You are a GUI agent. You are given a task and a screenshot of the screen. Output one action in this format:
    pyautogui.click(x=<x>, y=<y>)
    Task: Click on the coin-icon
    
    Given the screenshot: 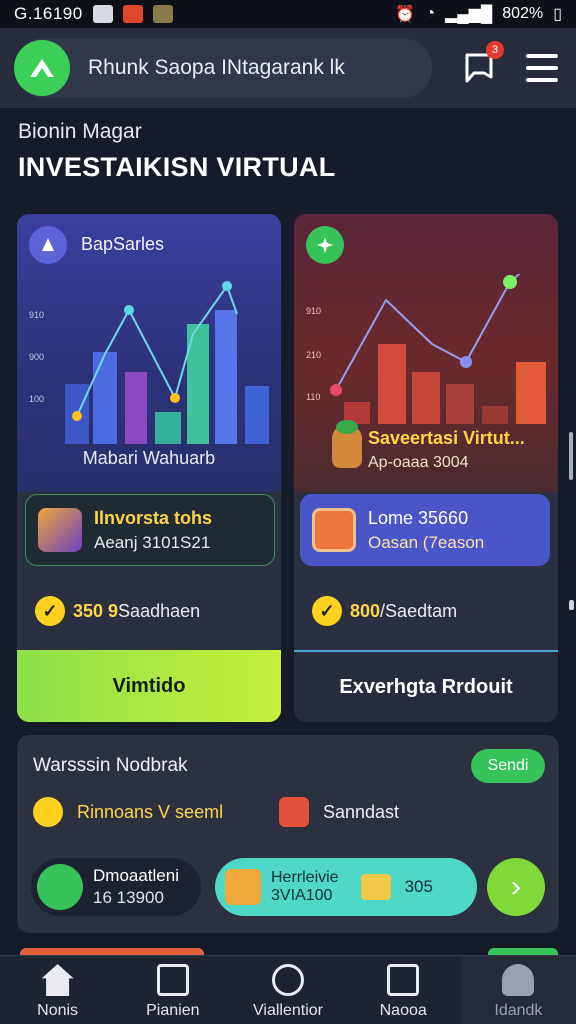 What is the action you would take?
    pyautogui.click(x=48, y=812)
    